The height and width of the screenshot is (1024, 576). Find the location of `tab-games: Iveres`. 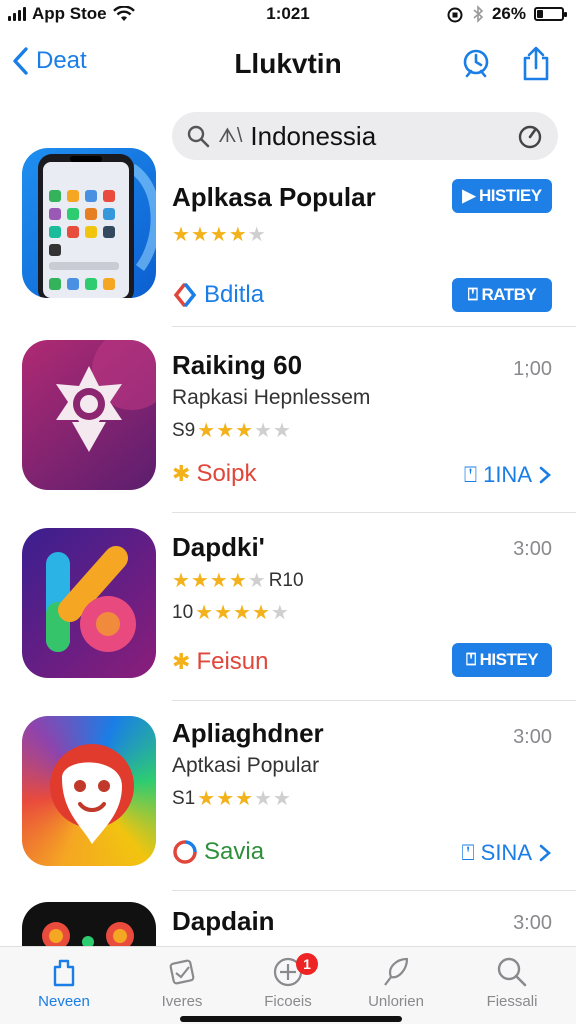

tab-games: Iveres is located at coordinates (182, 982).